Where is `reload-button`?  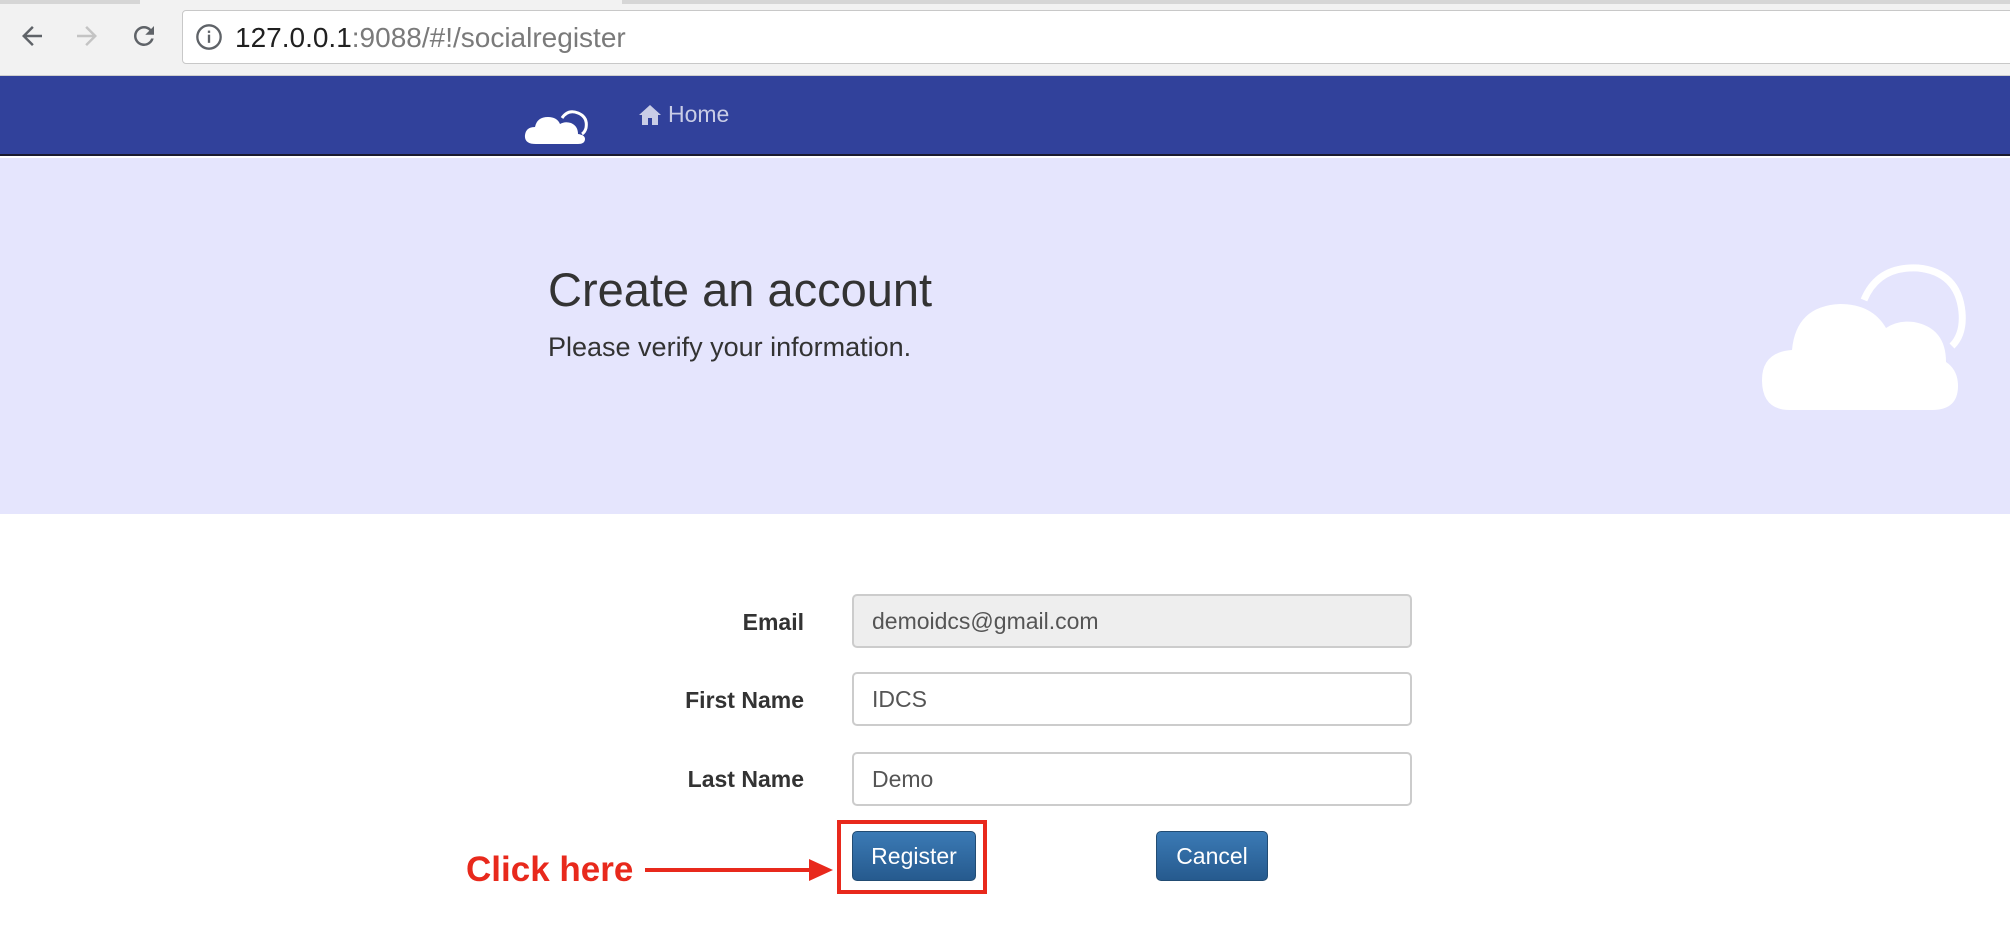
reload-button is located at coordinates (144, 36).